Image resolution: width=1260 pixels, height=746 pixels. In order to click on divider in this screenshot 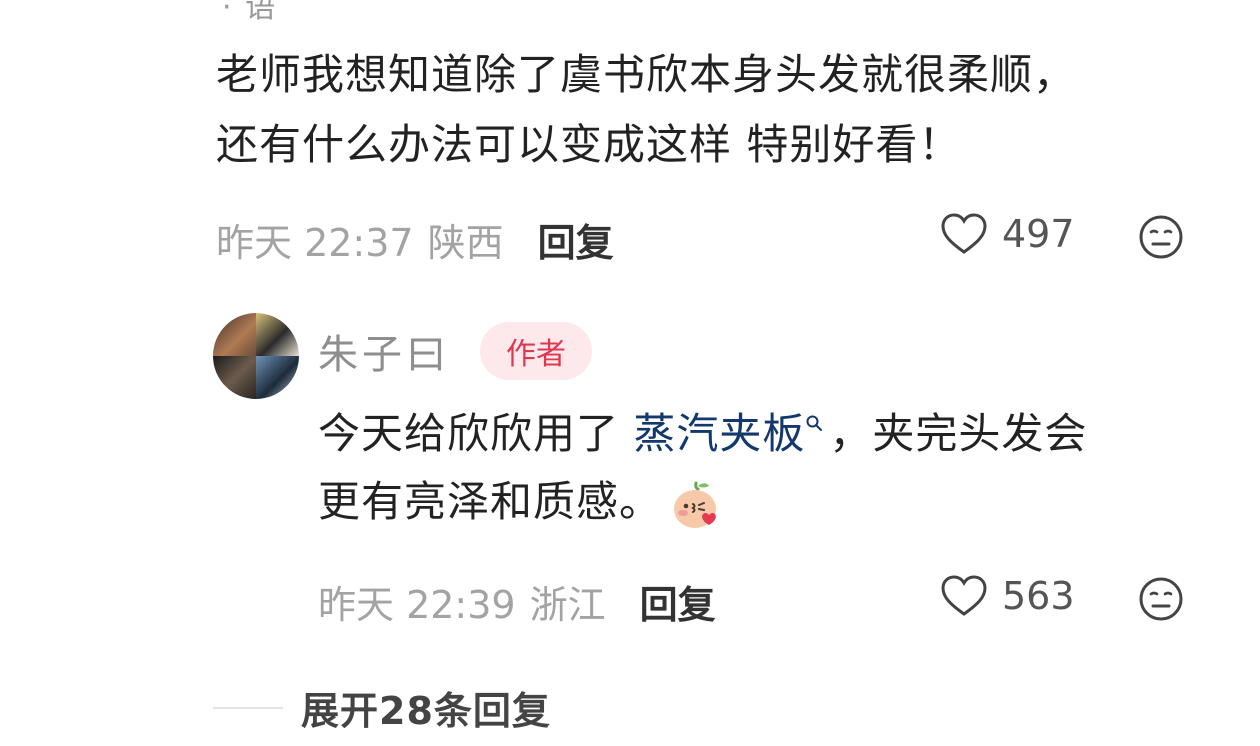, I will do `click(248, 707)`.